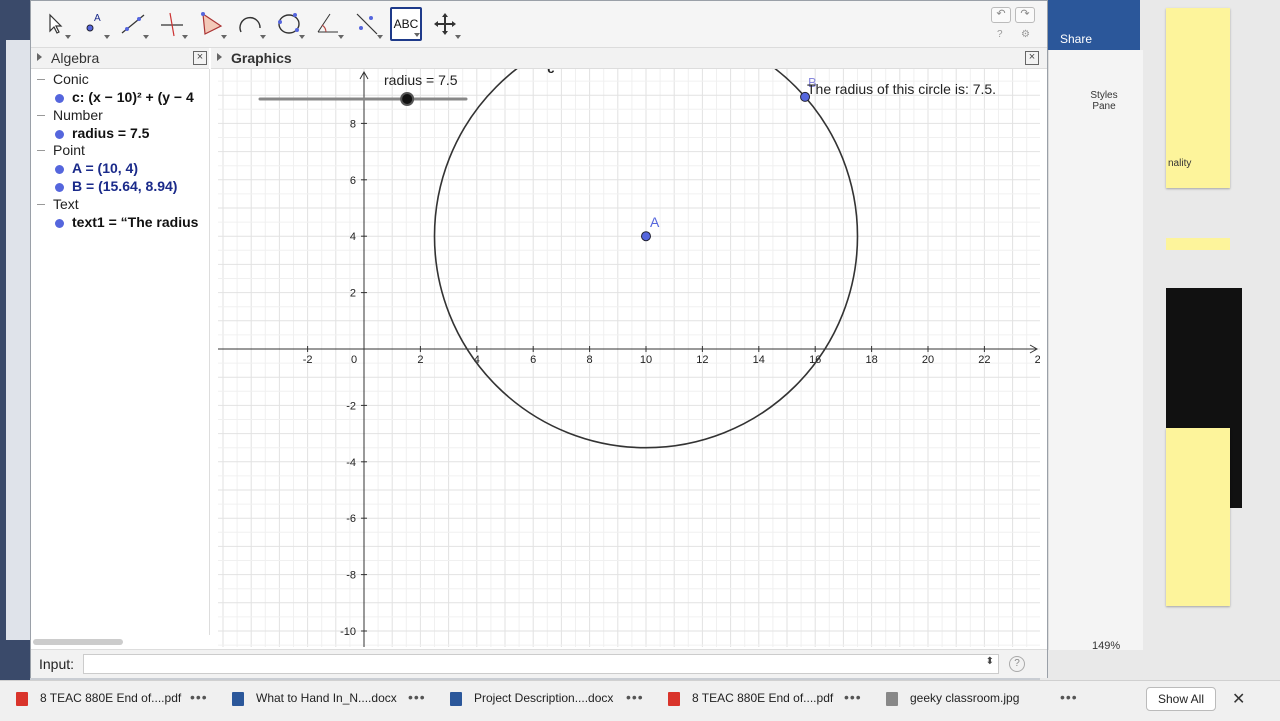  I want to click on sticky-note-strip, so click(1198, 244).